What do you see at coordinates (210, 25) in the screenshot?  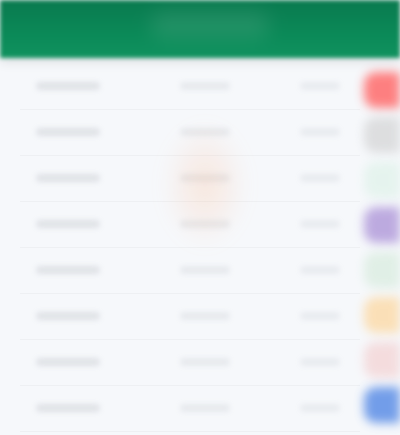 I see `app-bar-title-area` at bounding box center [210, 25].